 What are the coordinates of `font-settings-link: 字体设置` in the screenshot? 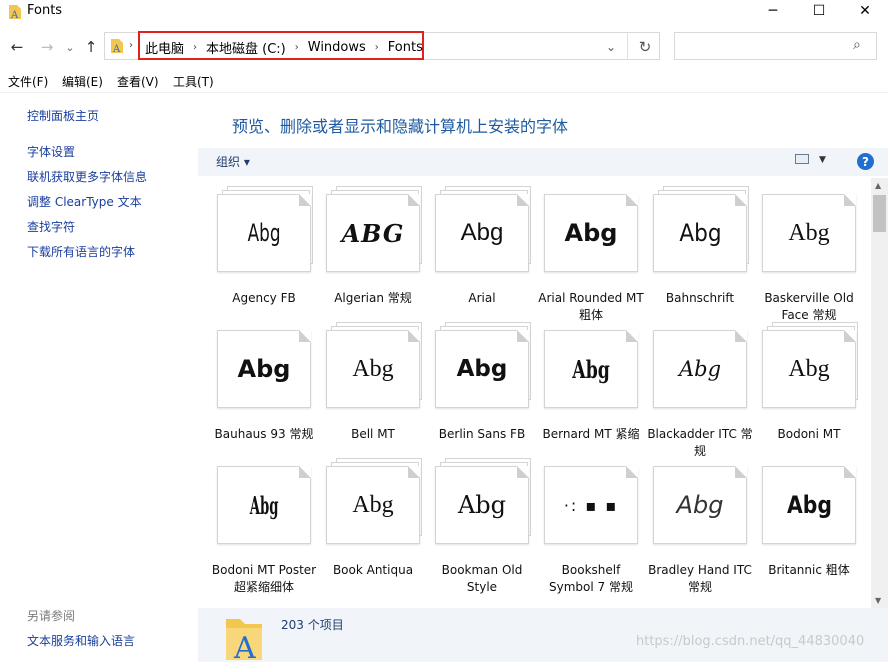 It's located at (51, 151).